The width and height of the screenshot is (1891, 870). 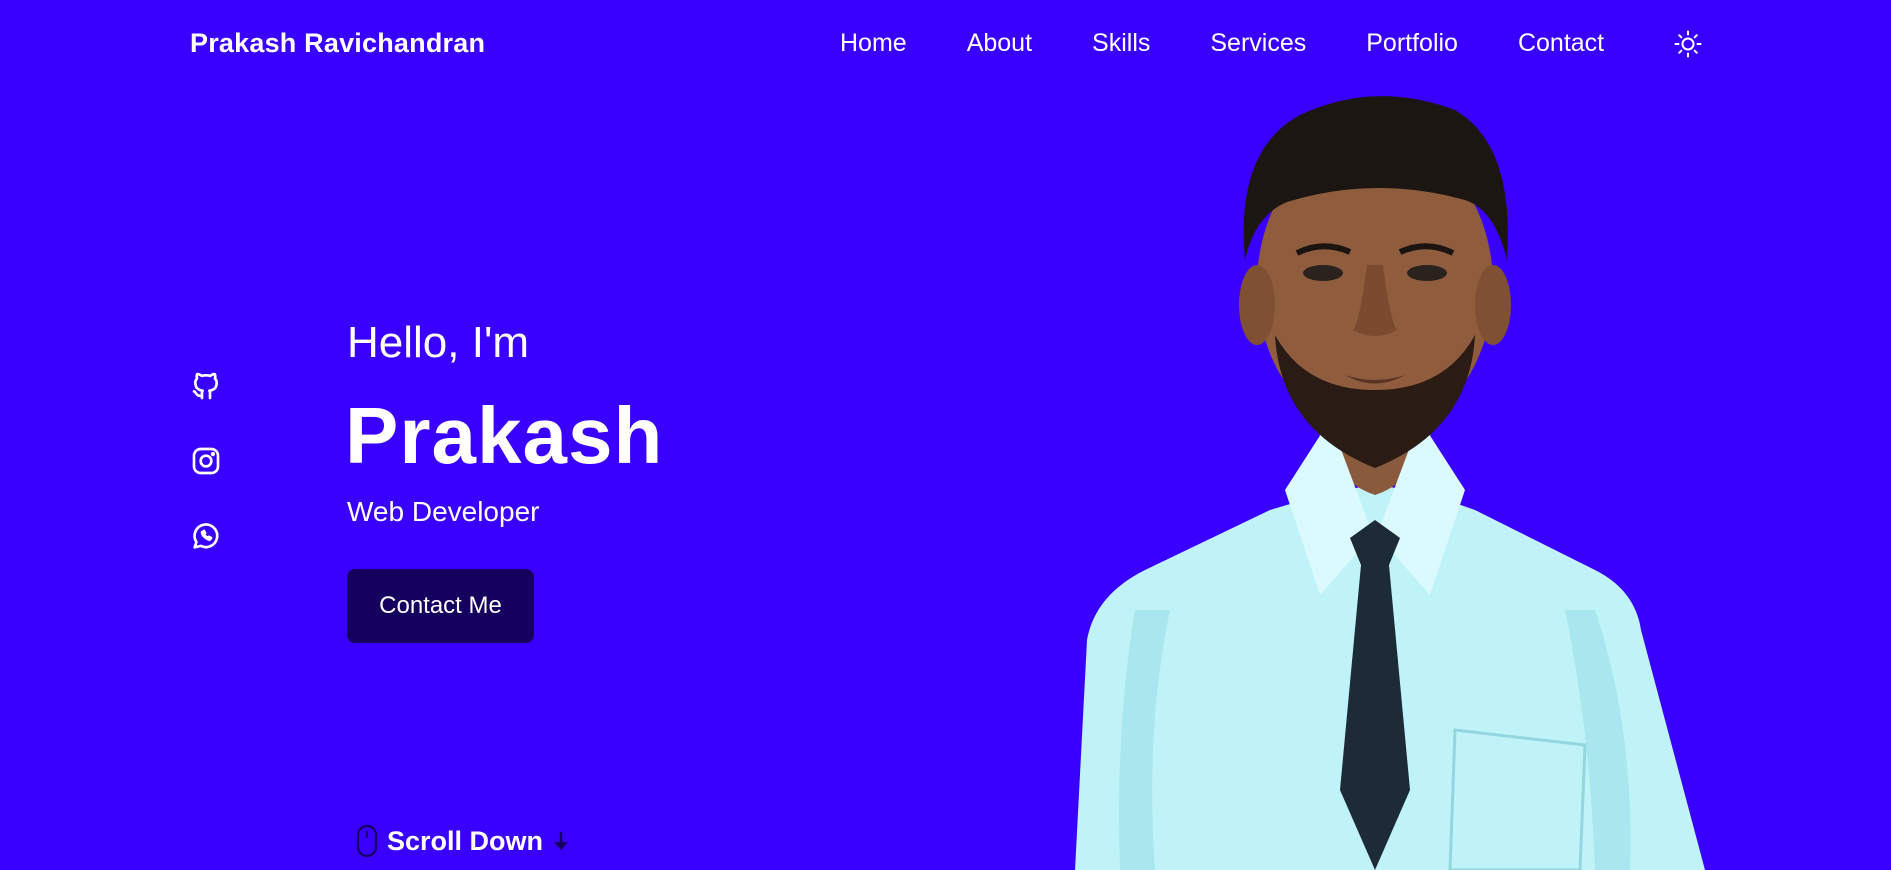 I want to click on nav-about: About, so click(x=999, y=43).